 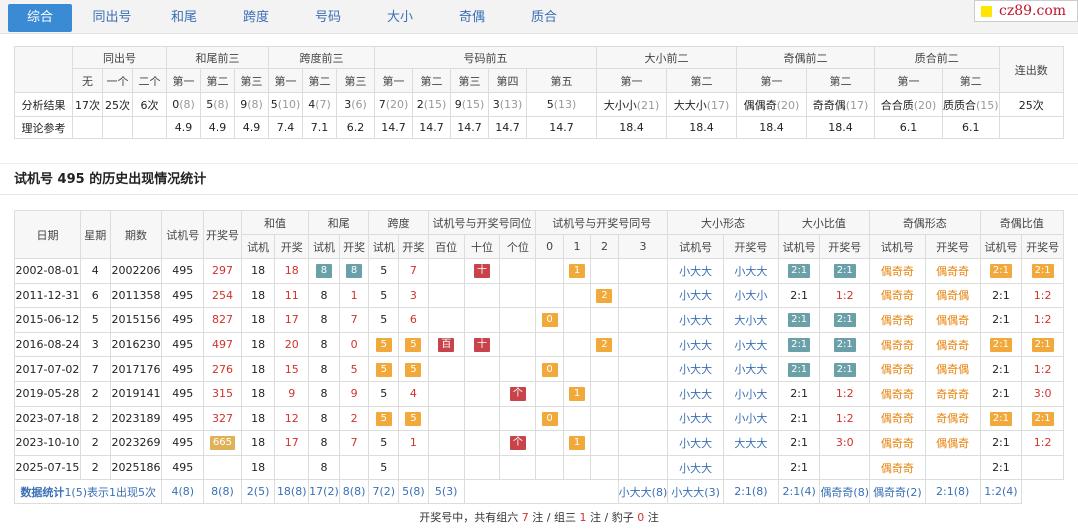 What do you see at coordinates (953, 320) in the screenshot?
I see `cell-value: 偶偶奇` at bounding box center [953, 320].